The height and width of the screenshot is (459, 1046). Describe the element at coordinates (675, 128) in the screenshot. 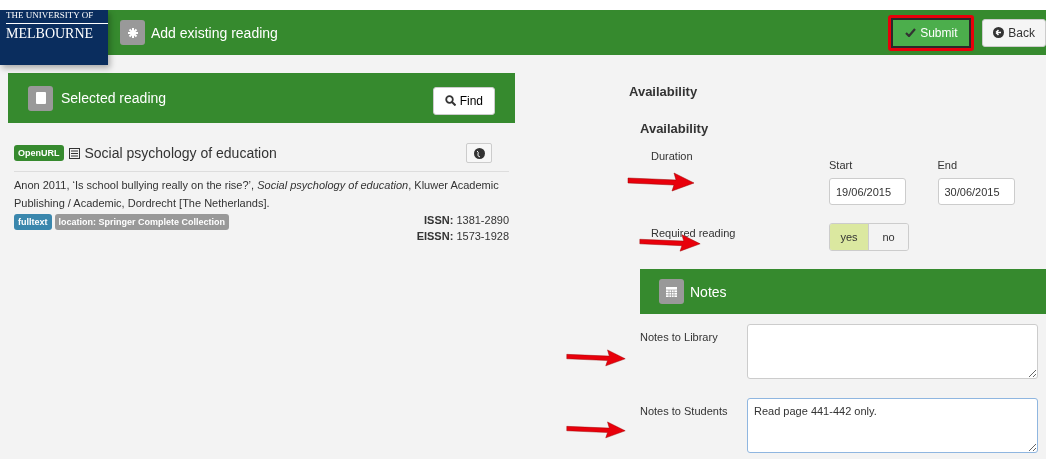

I see `subsection-heading: Availability` at that location.